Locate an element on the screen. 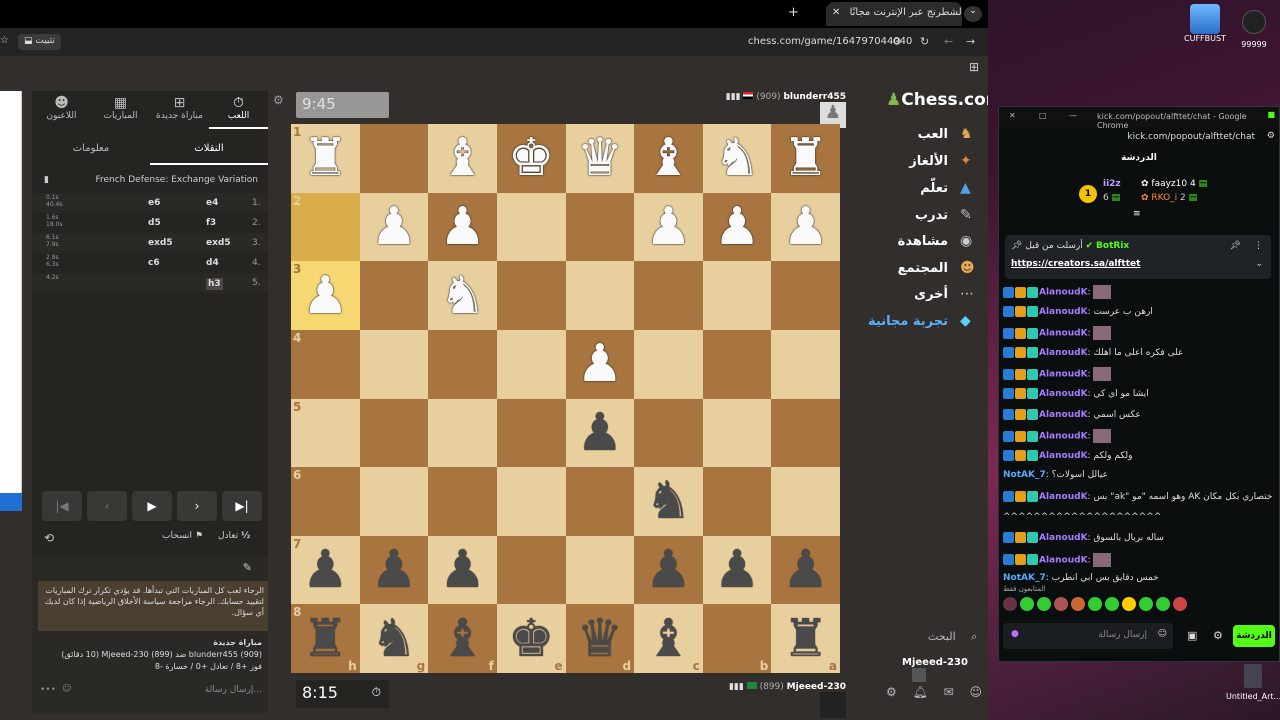 This screenshot has width=1280, height=720. board-square: a ♜ is located at coordinates (805, 638).